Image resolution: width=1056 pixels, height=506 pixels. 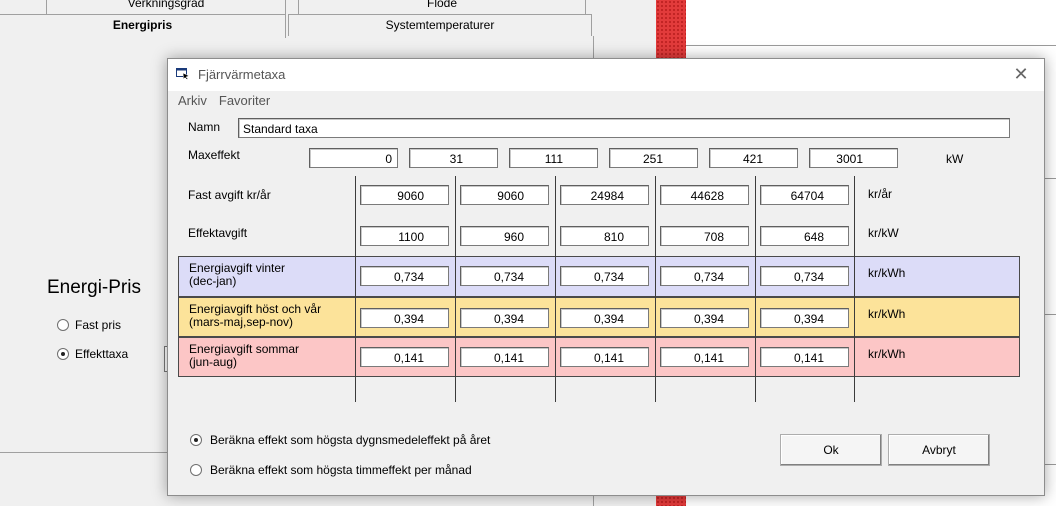 I want to click on winter-fee-unit: kr/kWh, so click(x=887, y=273).